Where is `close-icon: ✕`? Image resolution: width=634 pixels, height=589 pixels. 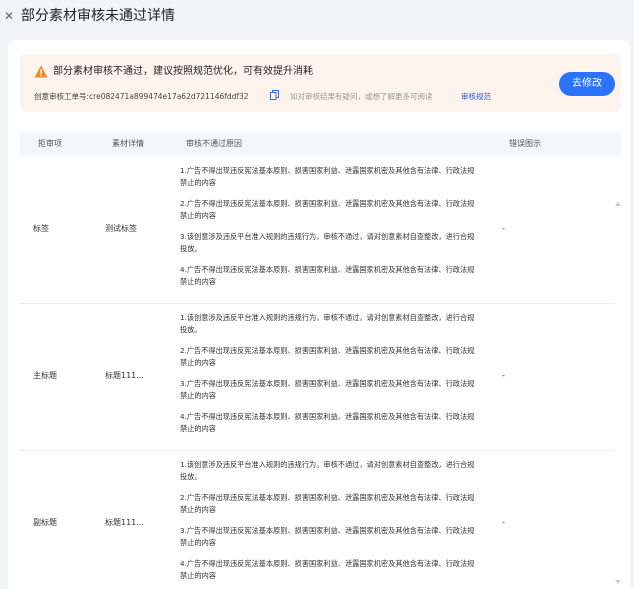 close-icon: ✕ is located at coordinates (9, 16).